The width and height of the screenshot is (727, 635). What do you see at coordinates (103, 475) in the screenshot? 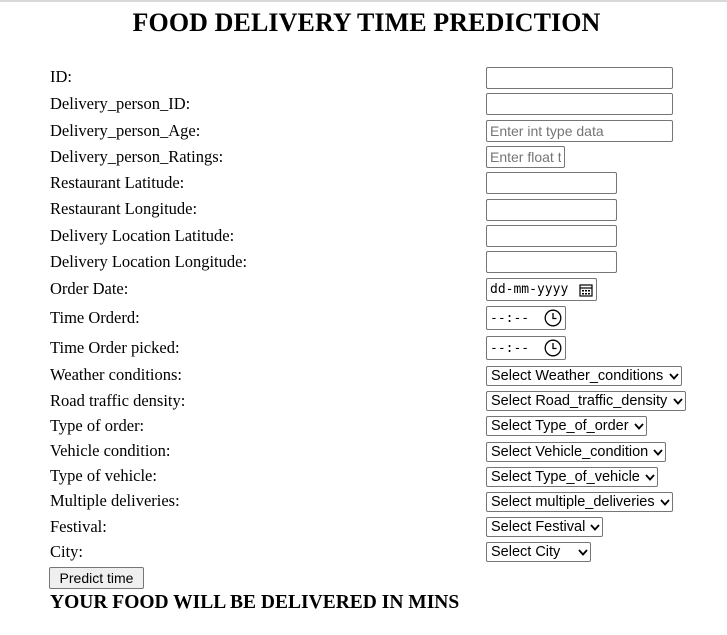
I see `type-of-vehicle-label: Type of vehicle:` at bounding box center [103, 475].